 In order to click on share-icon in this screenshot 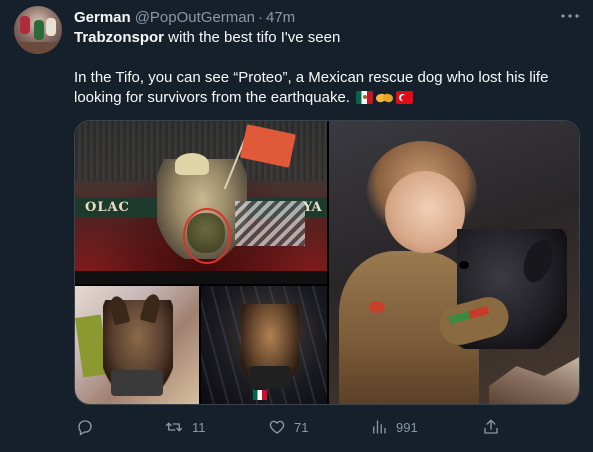, I will do `click(491, 427)`.